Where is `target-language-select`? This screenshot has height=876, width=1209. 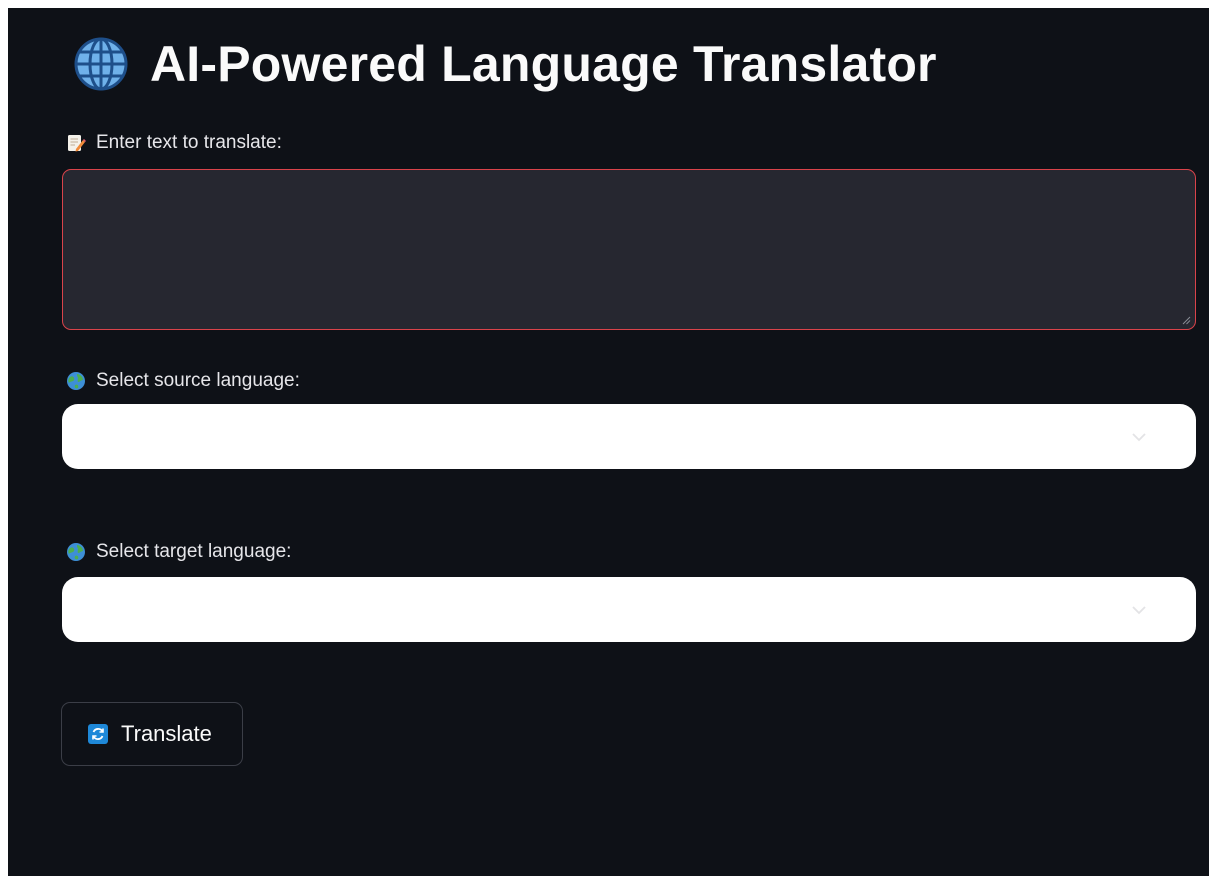 target-language-select is located at coordinates (629, 609).